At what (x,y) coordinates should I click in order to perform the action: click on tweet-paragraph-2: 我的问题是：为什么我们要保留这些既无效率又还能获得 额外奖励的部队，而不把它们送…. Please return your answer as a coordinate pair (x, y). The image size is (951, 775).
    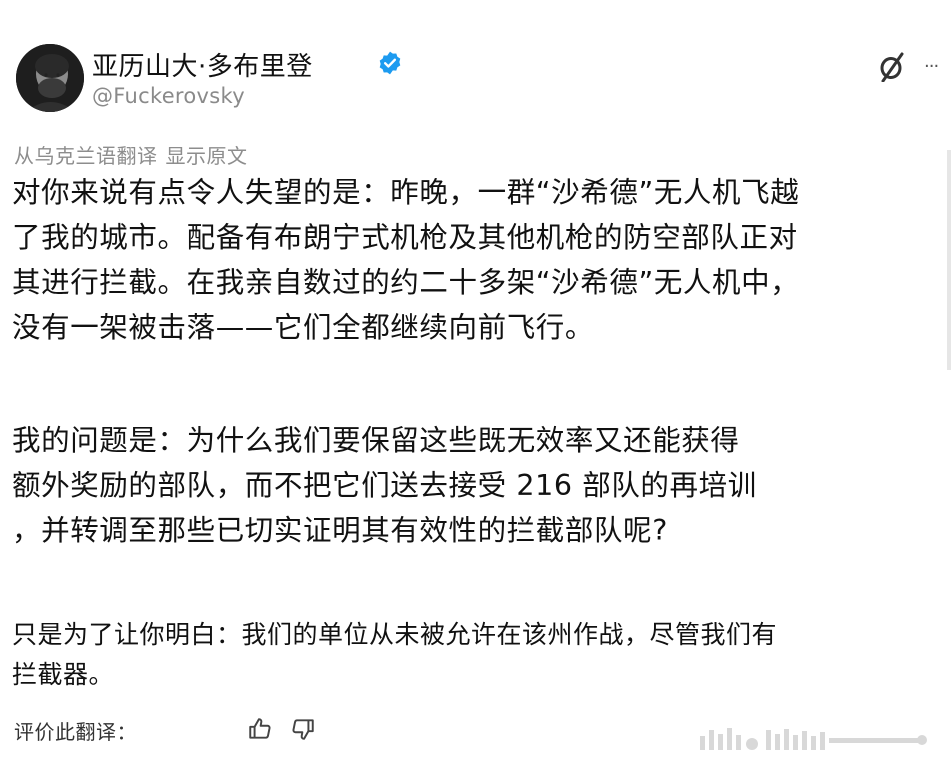
    Looking at the image, I should click on (384, 485).